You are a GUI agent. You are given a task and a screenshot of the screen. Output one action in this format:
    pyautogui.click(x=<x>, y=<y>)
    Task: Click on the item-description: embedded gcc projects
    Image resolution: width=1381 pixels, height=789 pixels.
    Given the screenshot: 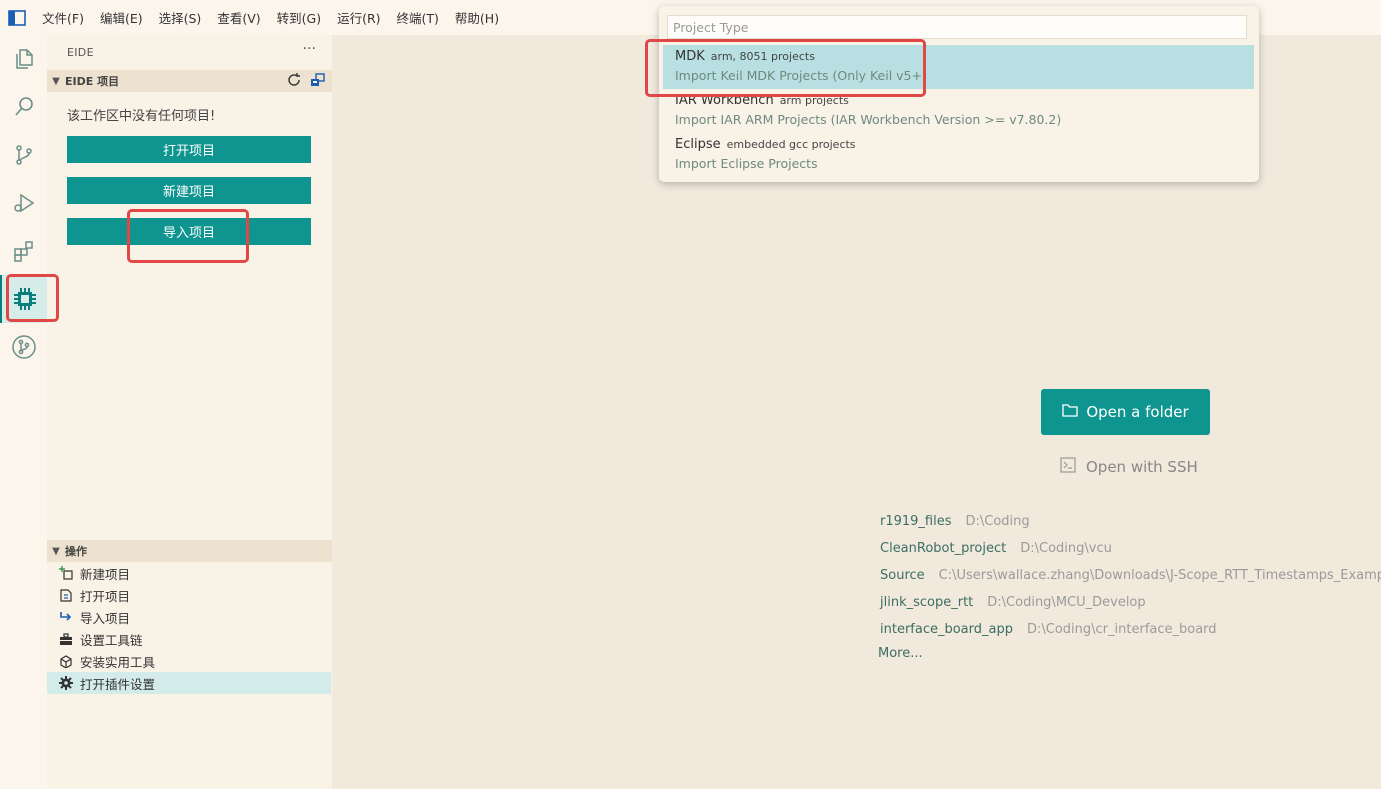 What is the action you would take?
    pyautogui.click(x=791, y=144)
    